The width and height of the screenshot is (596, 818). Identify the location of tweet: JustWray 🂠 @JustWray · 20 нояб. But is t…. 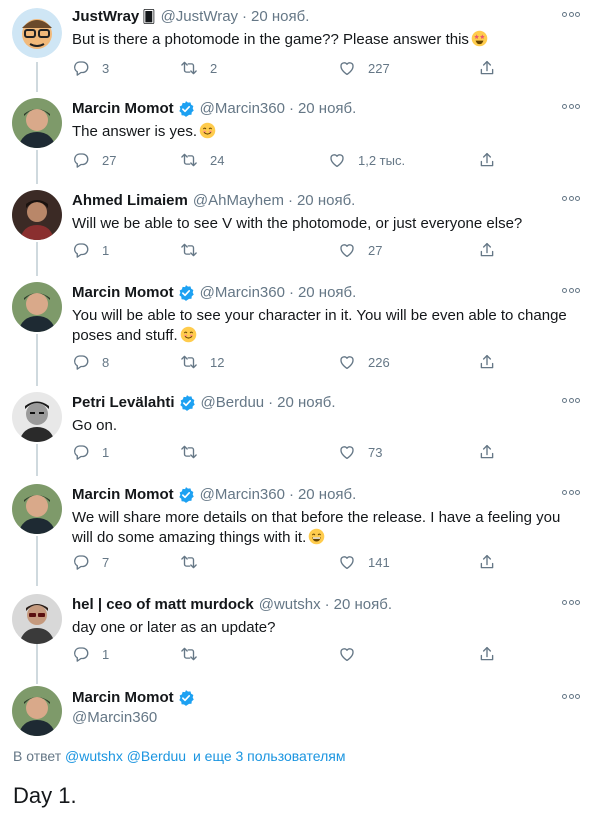
(298, 45).